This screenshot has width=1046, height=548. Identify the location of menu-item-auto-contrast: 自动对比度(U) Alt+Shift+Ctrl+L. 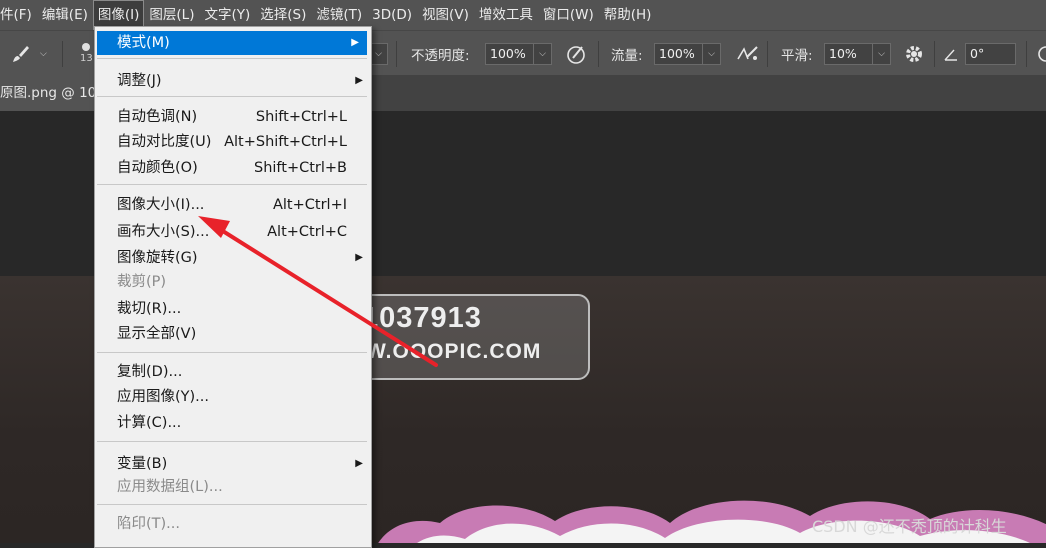
(233, 142).